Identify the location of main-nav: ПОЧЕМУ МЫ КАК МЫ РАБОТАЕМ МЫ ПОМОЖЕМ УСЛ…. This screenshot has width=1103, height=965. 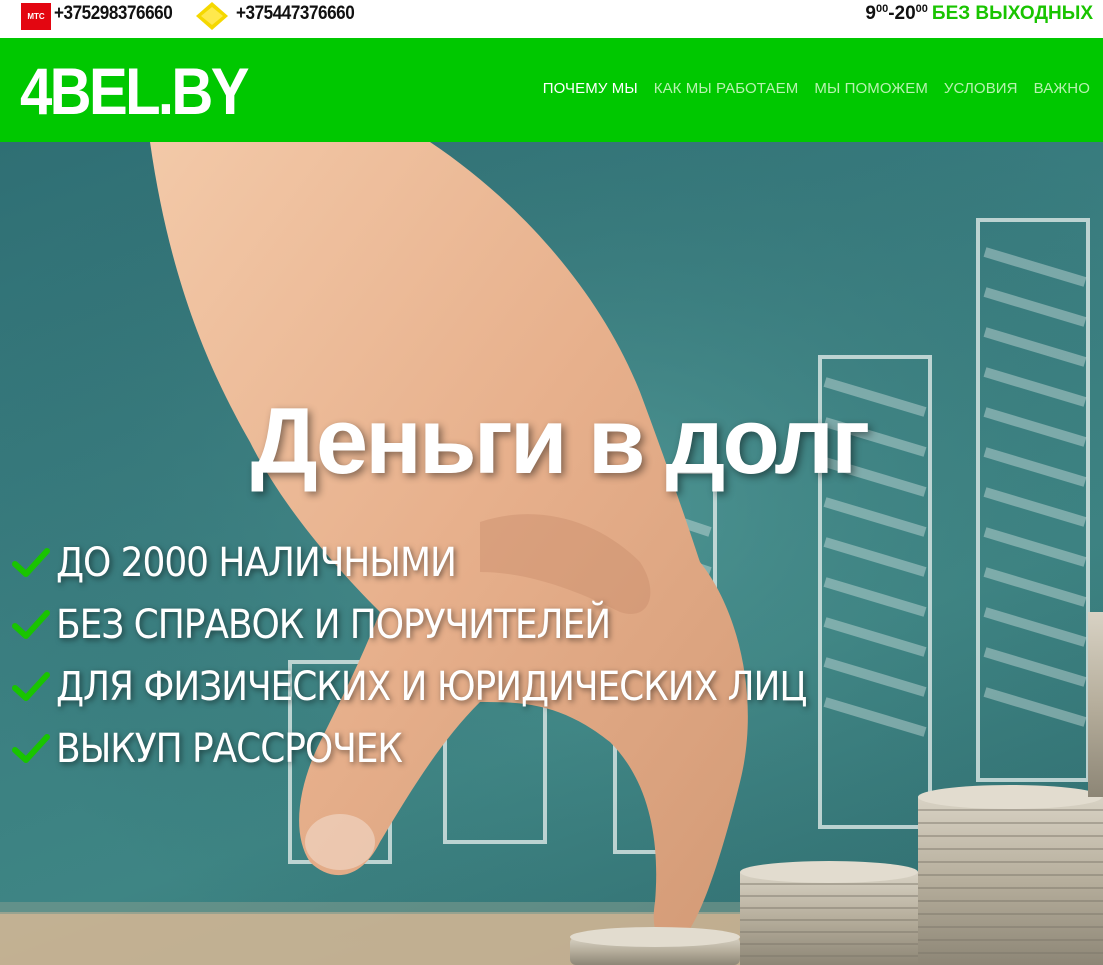
(816, 88).